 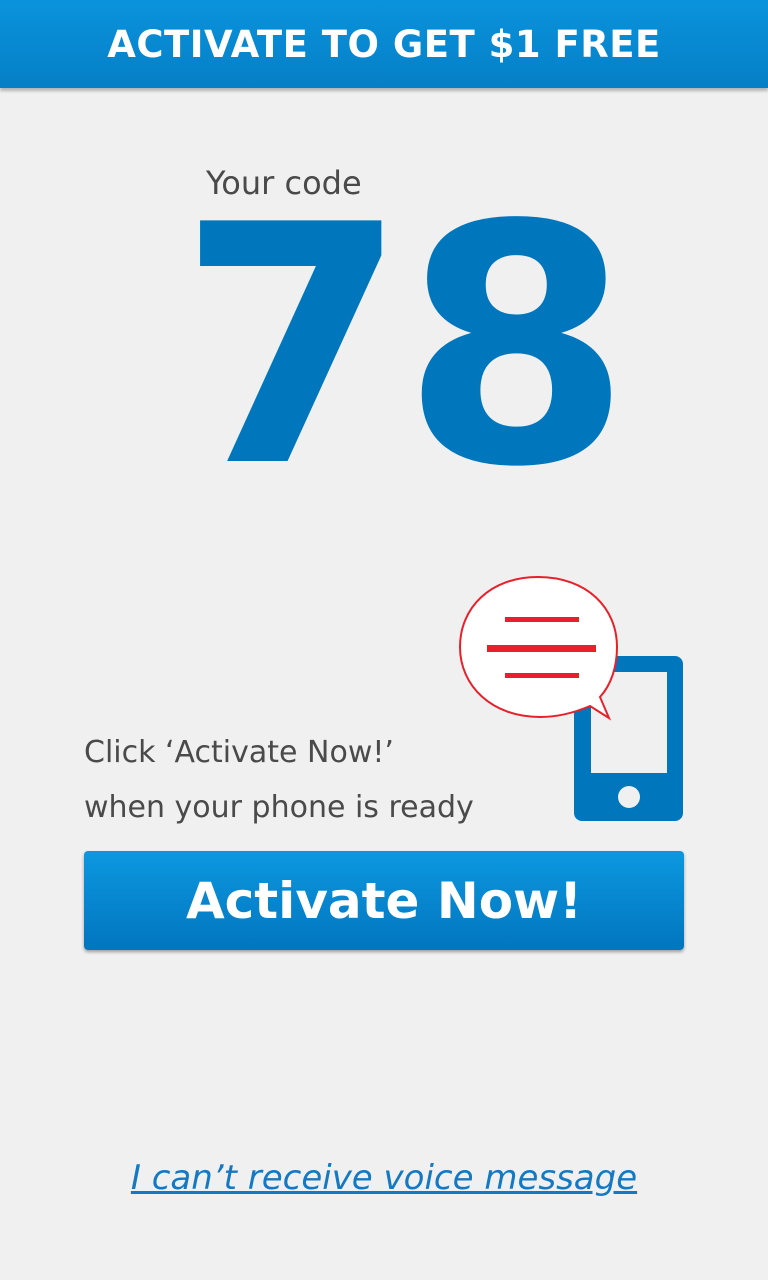 I want to click on activate-now-label: Activate Now!, so click(x=384, y=900).